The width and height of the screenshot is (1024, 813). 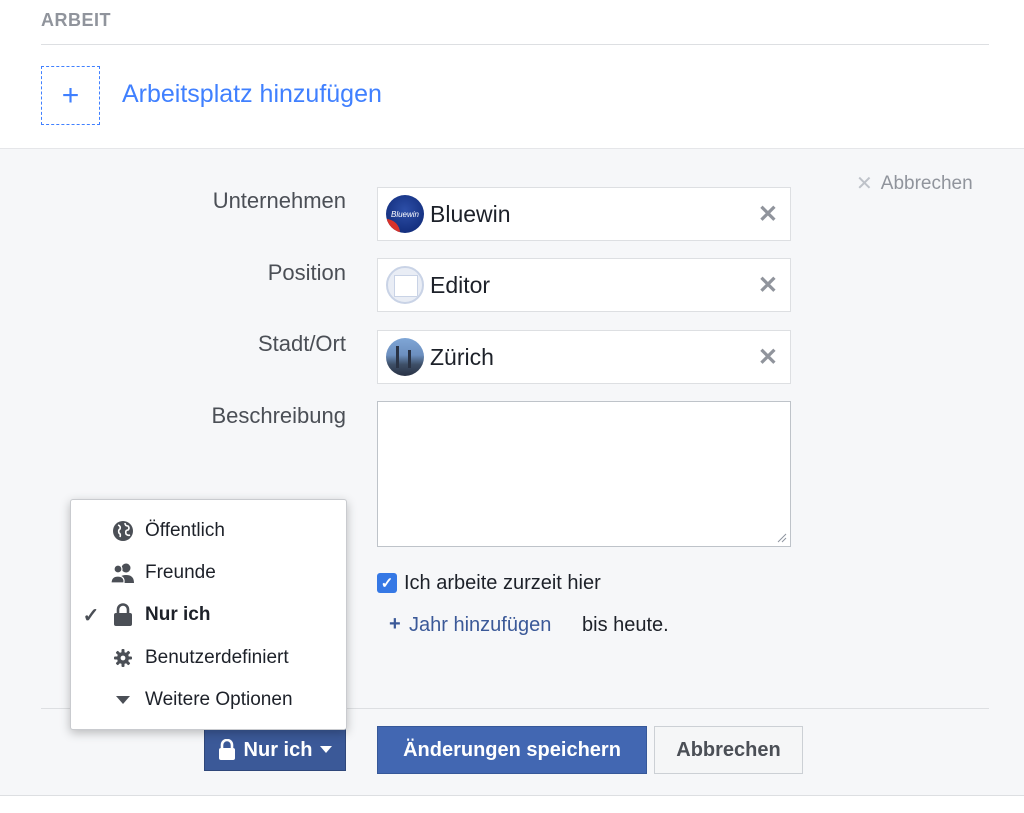 I want to click on company-logo: Bluewin, so click(x=405, y=214).